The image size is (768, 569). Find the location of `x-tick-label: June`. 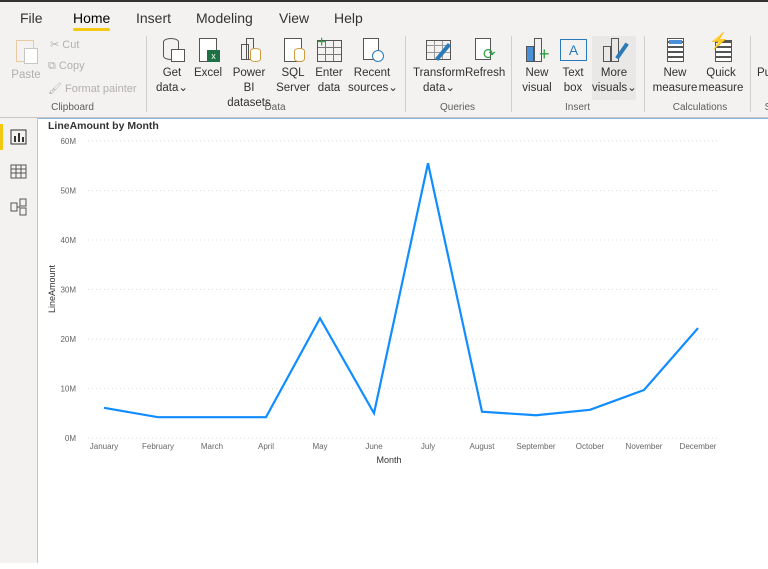

x-tick-label: June is located at coordinates (374, 446).